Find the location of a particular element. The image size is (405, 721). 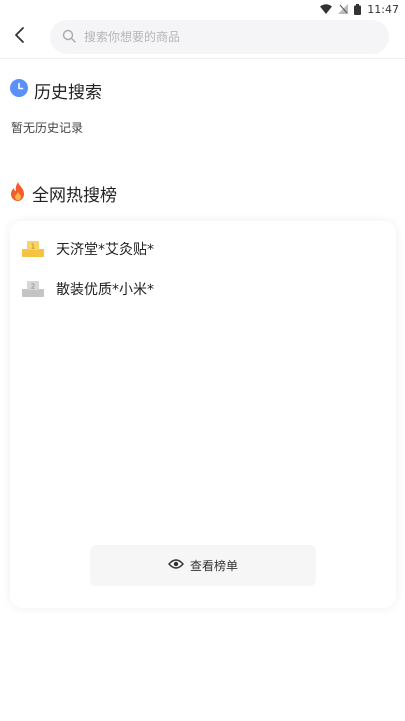

header is located at coordinates (202, 37).